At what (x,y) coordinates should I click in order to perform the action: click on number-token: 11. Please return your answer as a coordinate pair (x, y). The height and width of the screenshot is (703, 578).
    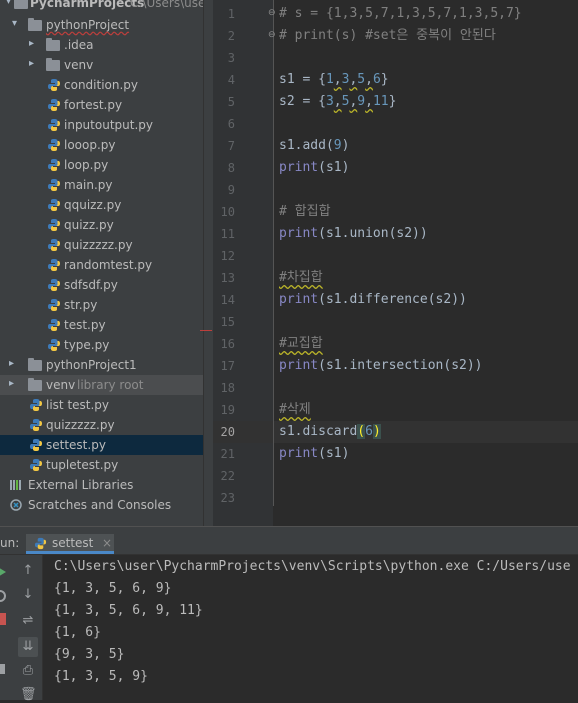
    Looking at the image, I should click on (380, 101).